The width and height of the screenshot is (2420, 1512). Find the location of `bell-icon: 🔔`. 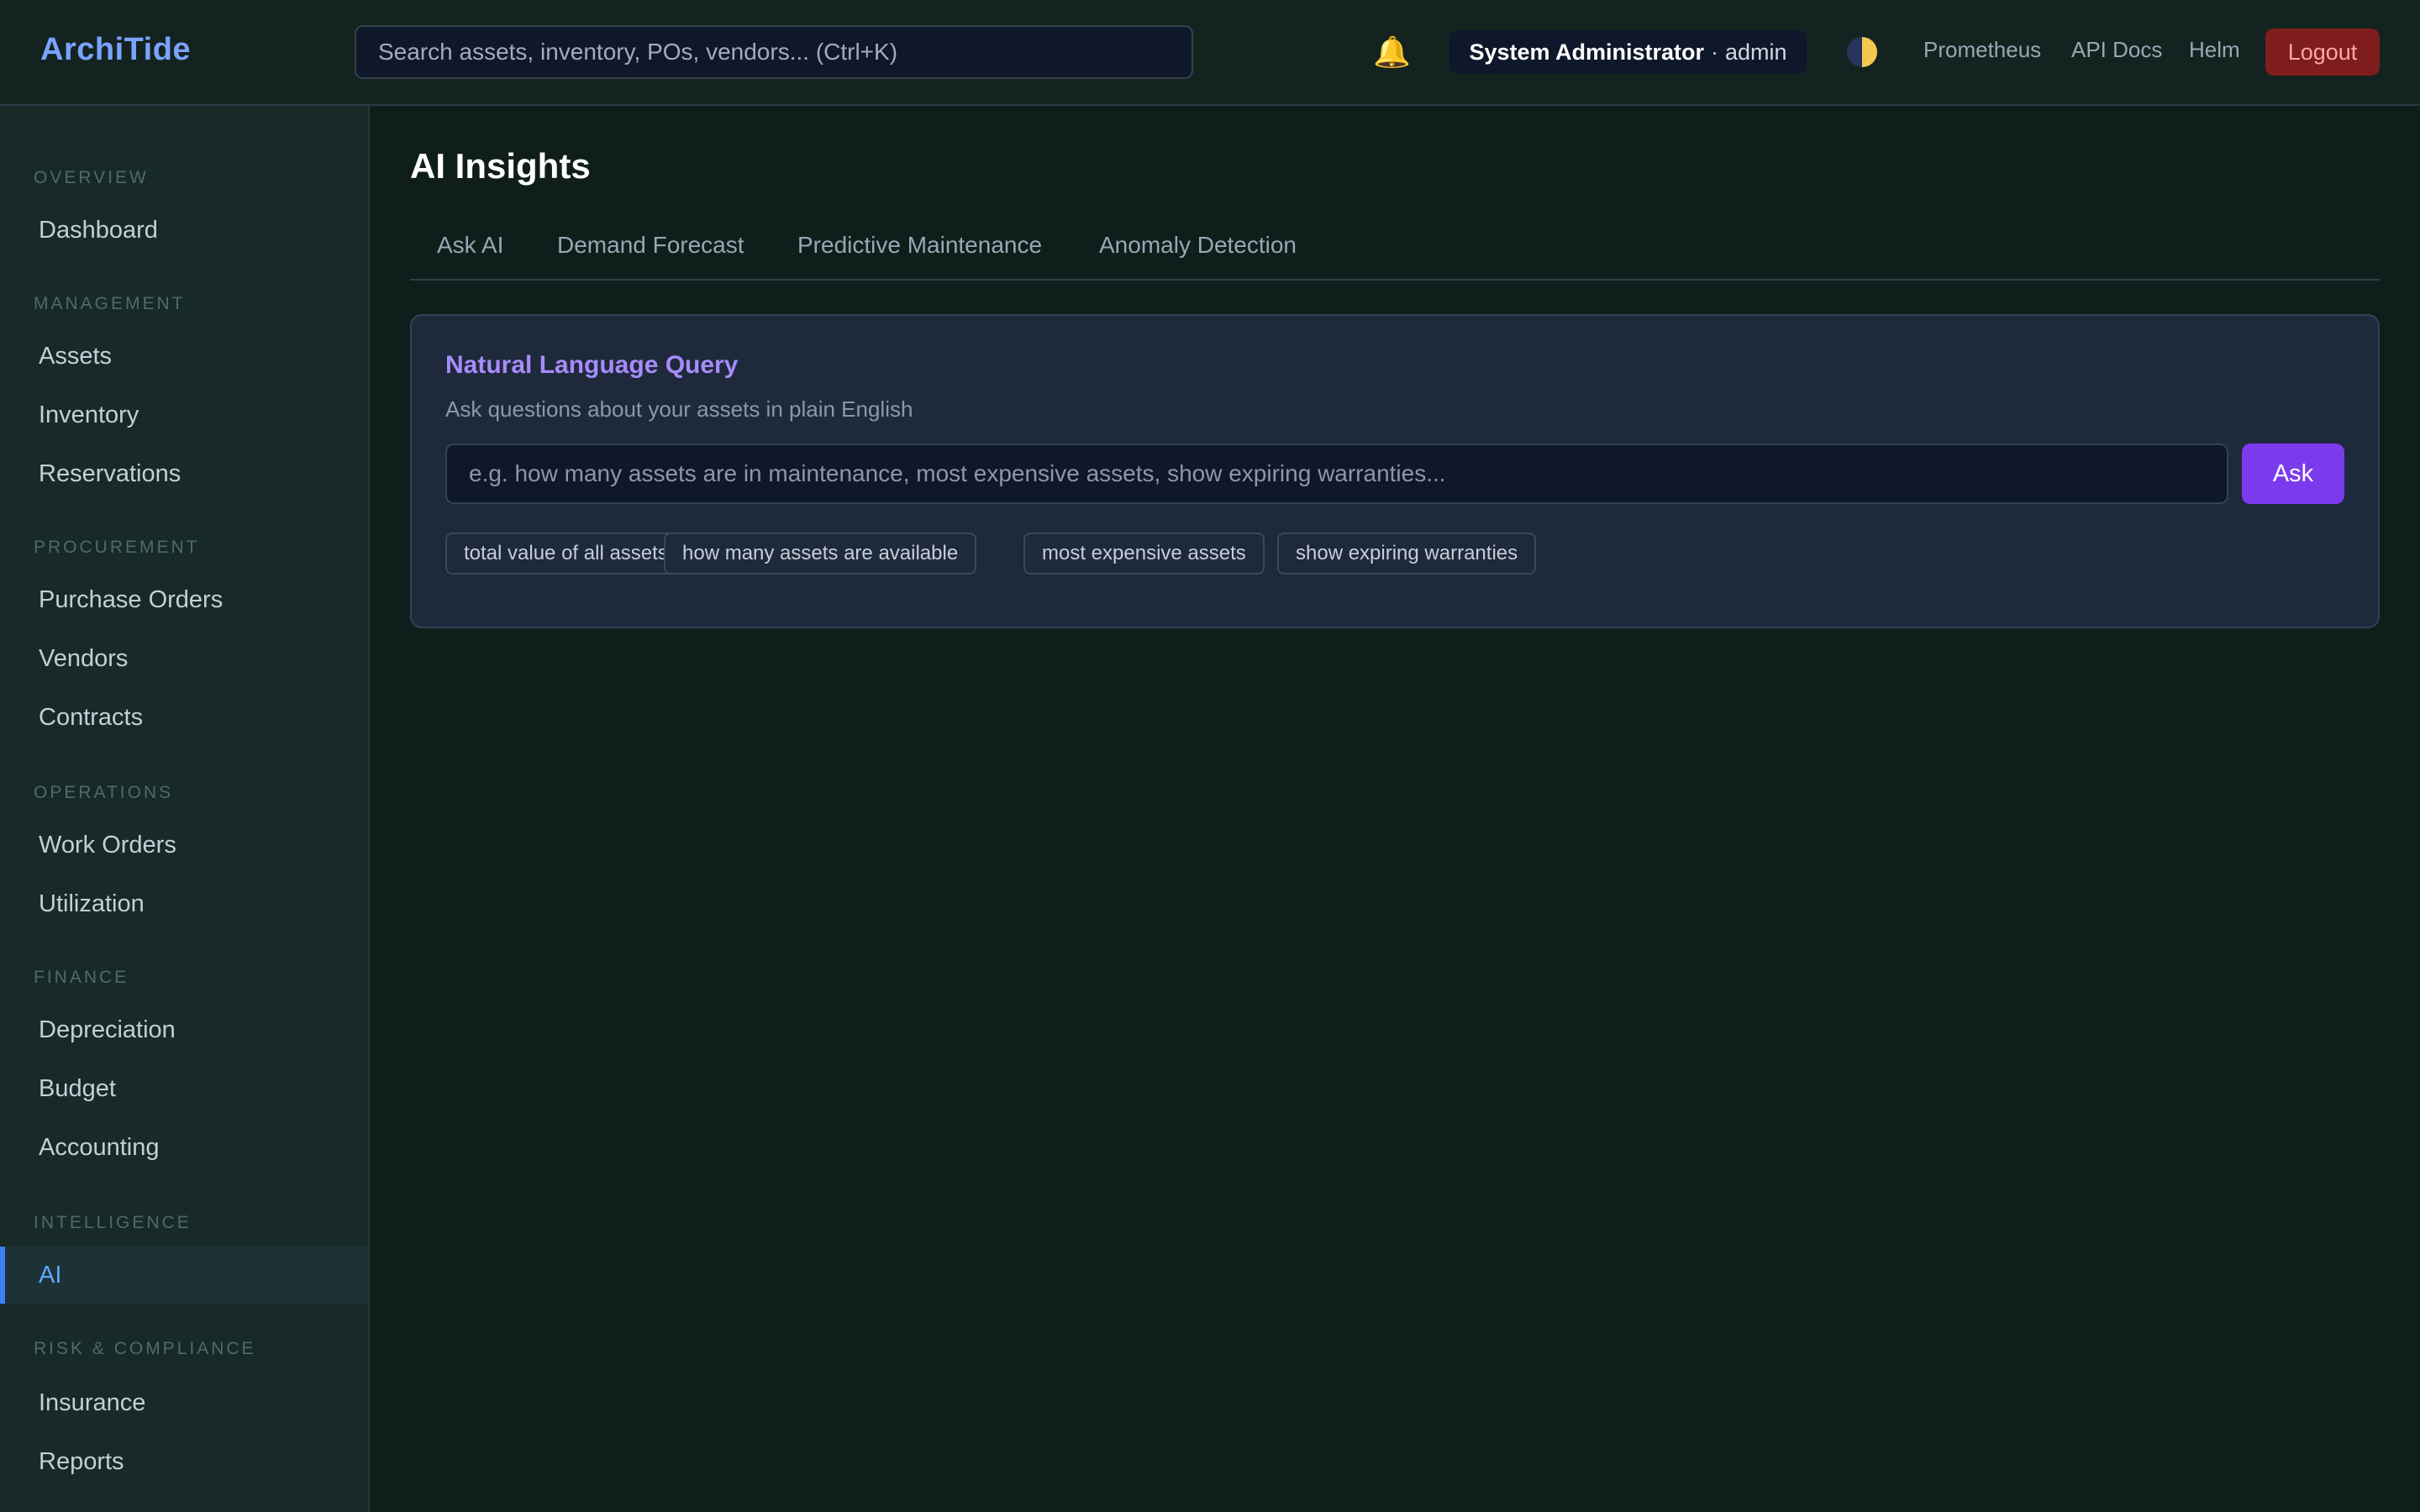

bell-icon: 🔔 is located at coordinates (1392, 52).